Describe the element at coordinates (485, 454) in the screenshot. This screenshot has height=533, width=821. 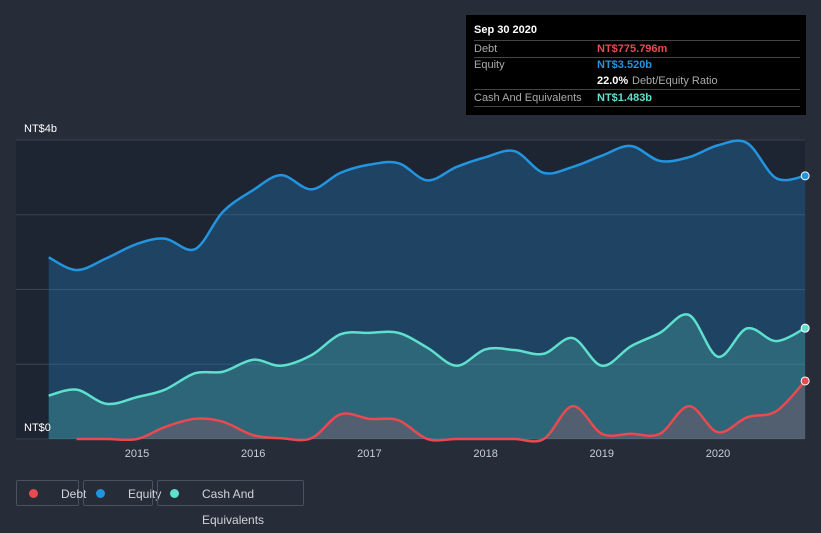
I see `x-tick-label: 2018` at that location.